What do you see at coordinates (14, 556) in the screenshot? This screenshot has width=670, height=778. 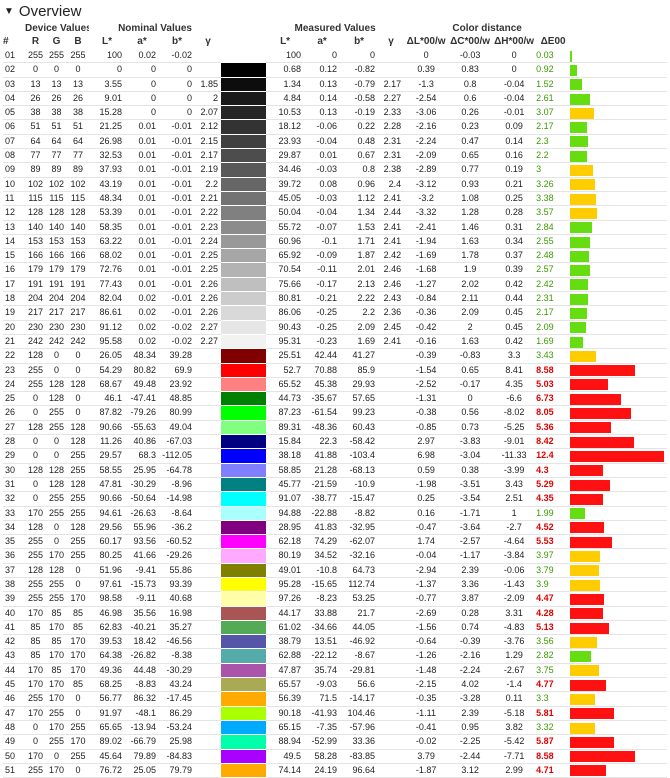 I see `row-index: 36` at bounding box center [14, 556].